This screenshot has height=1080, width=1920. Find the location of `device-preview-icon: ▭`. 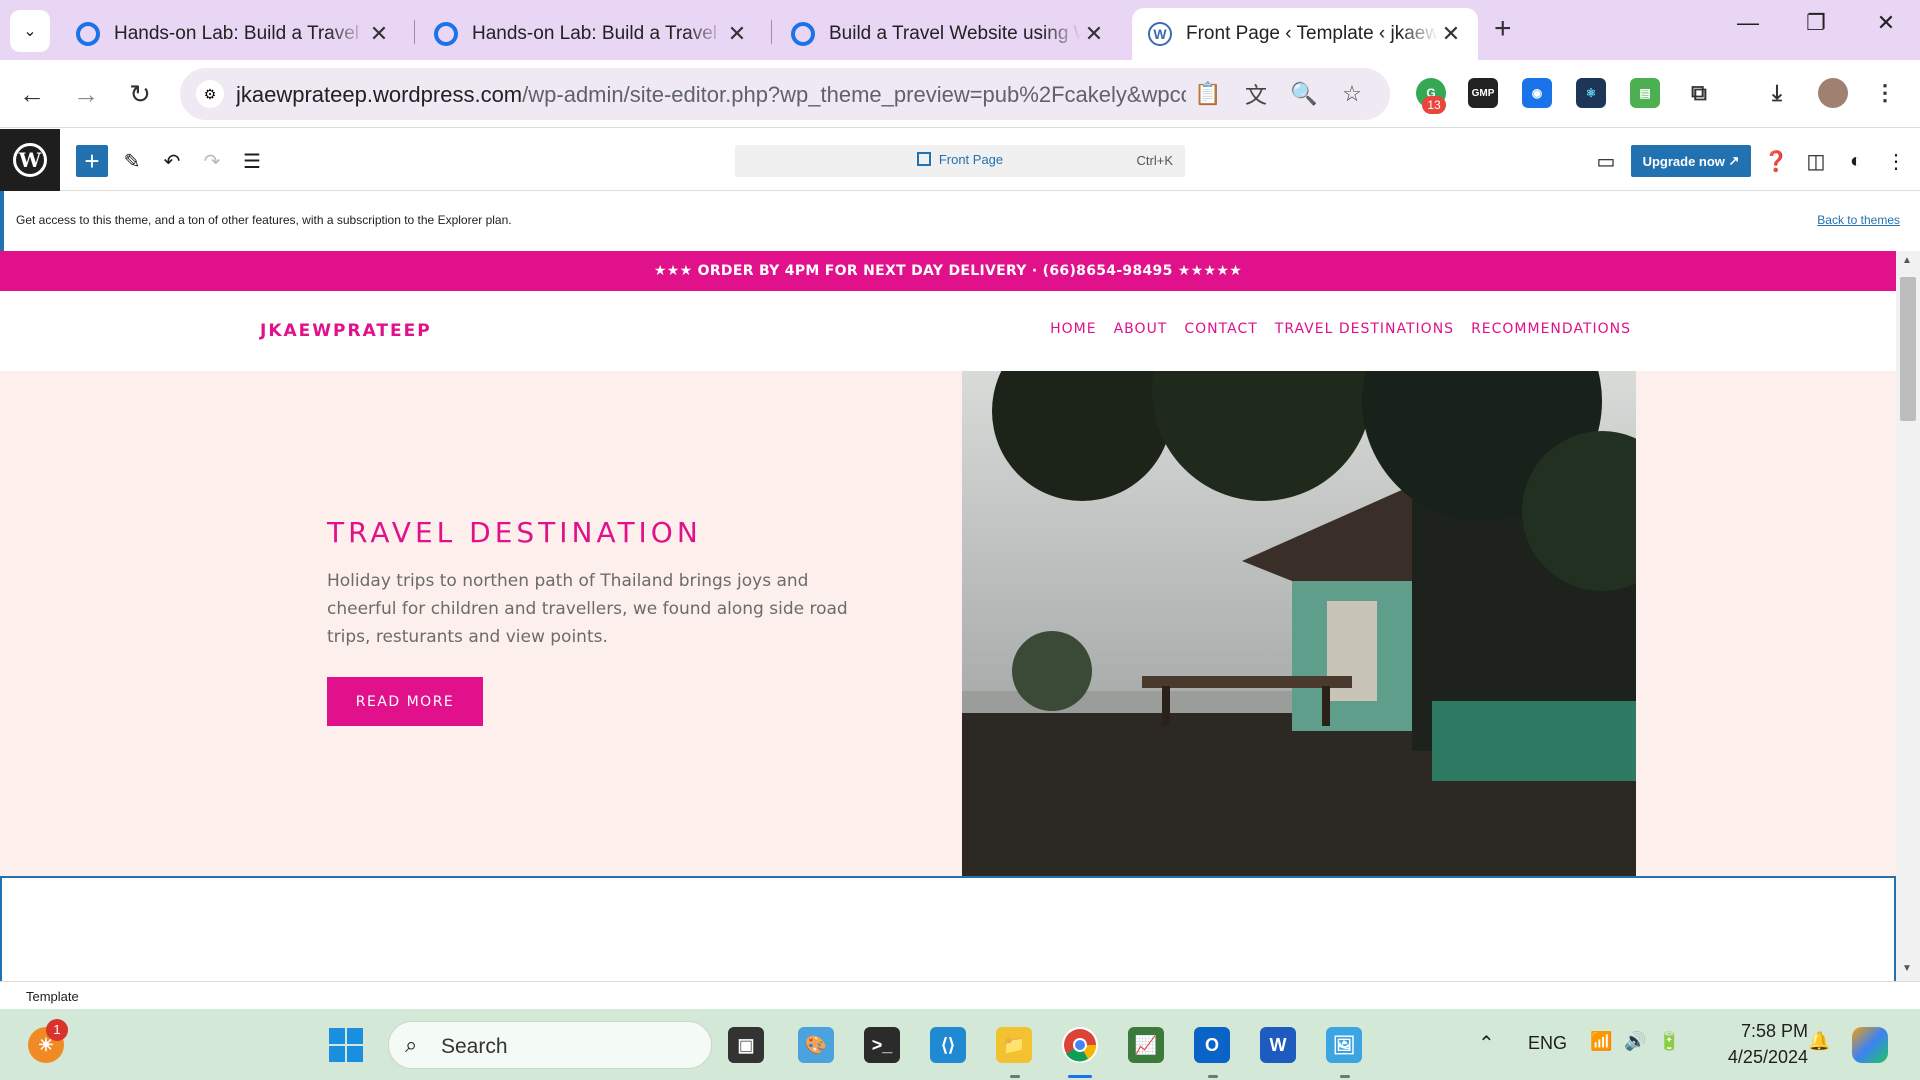

device-preview-icon: ▭ is located at coordinates (1606, 161).